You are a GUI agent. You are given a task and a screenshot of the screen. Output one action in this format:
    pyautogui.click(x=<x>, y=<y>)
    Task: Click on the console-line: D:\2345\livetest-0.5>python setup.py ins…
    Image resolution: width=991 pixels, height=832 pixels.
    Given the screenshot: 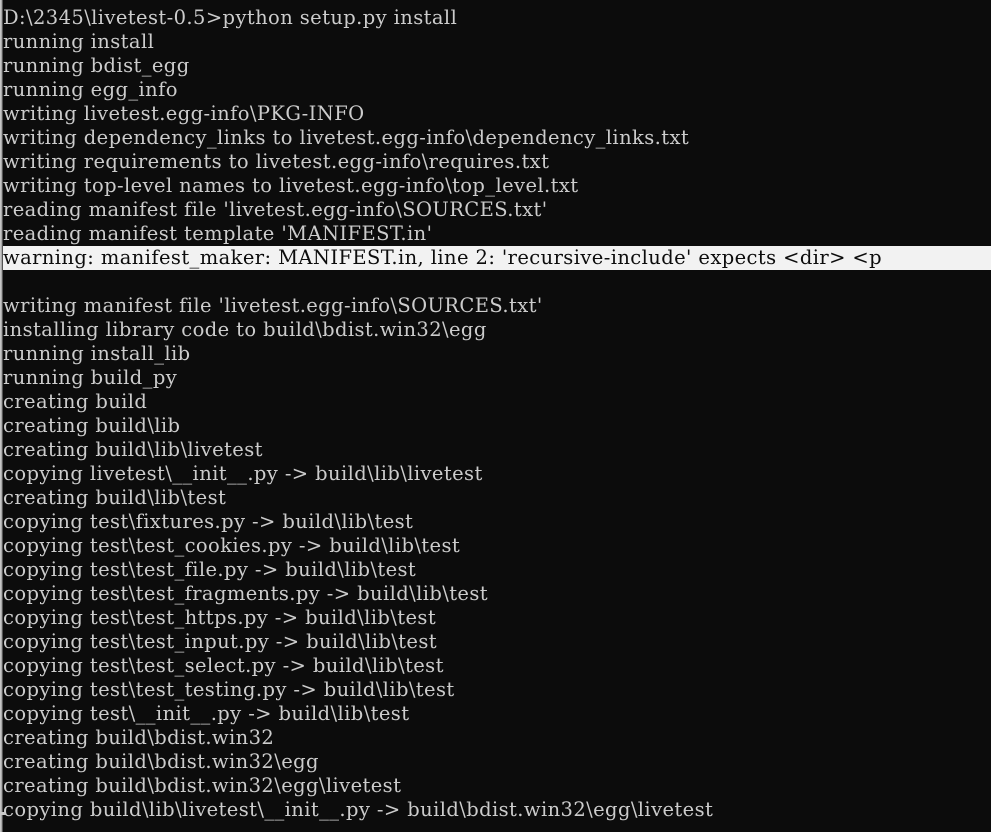 What is the action you would take?
    pyautogui.click(x=230, y=17)
    